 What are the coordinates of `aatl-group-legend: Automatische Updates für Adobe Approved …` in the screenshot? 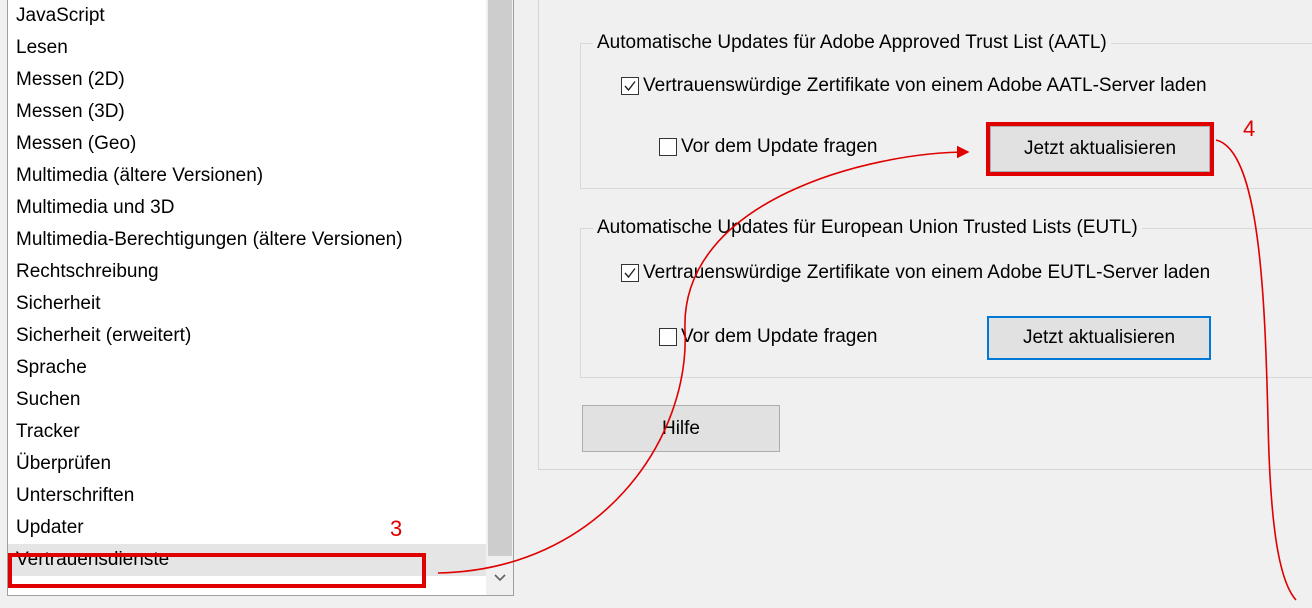 It's located at (852, 43).